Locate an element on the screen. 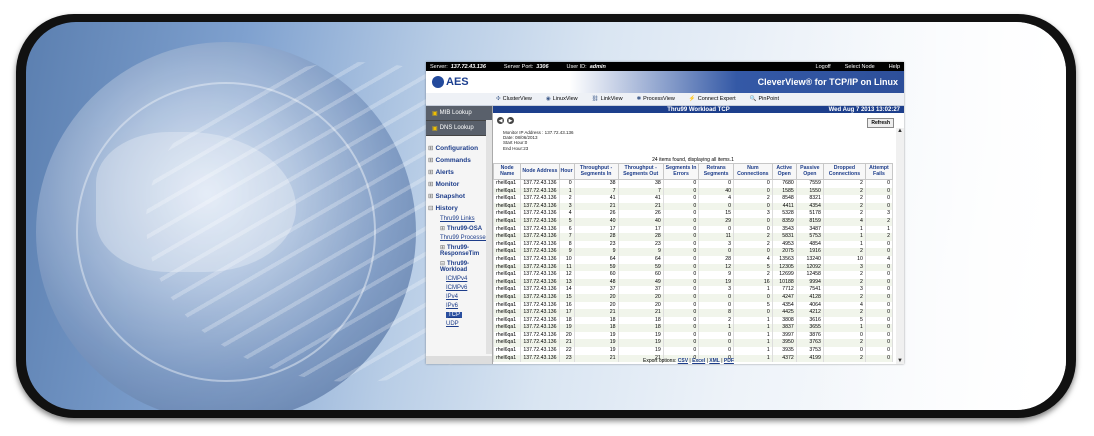  export-excel-link: Excel is located at coordinates (698, 361).